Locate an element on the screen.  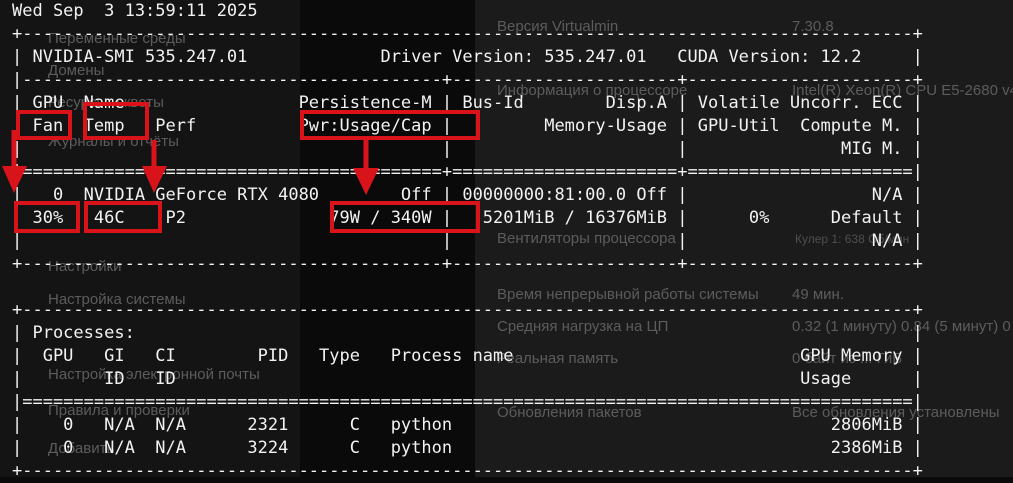
temp-arrow-icon is located at coordinates (154, 166).